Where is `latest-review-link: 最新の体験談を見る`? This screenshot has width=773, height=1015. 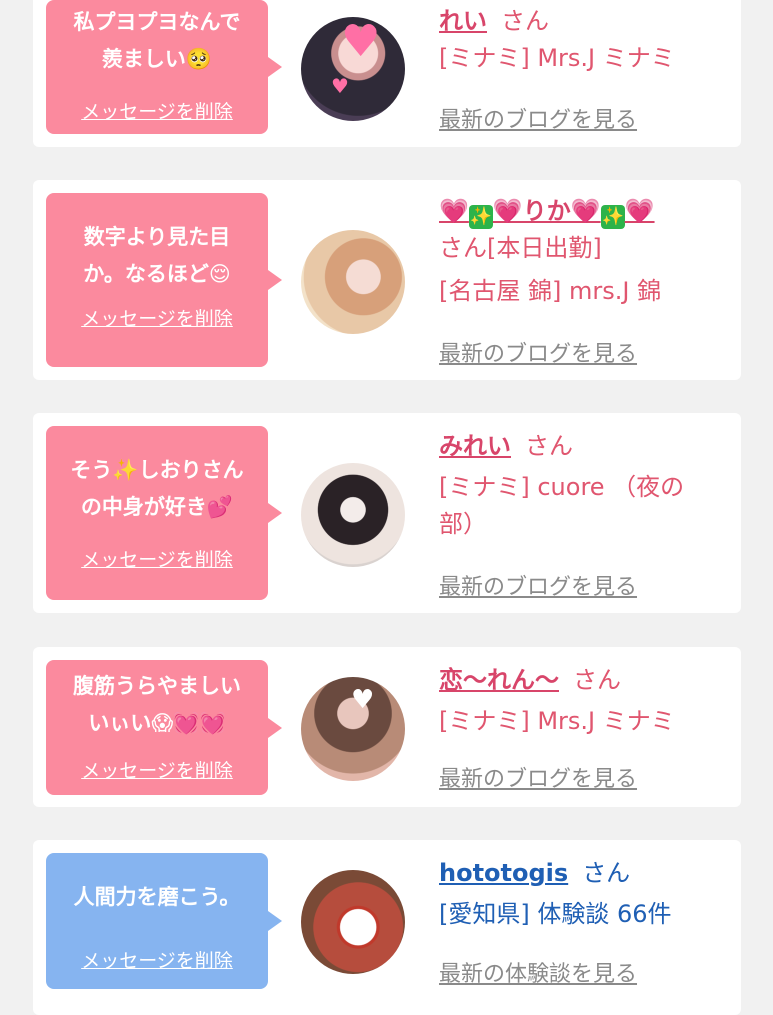
latest-review-link: 最新の体験談を見る is located at coordinates (538, 972).